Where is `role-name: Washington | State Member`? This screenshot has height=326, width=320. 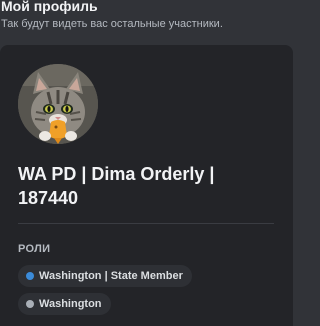
role-name: Washington | State Member is located at coordinates (111, 276).